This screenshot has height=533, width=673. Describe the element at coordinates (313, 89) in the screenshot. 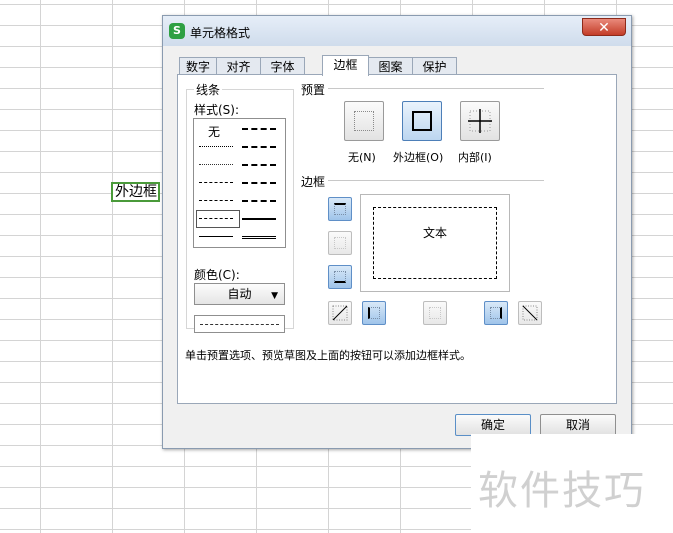

I see `preset-group-title: 预置` at that location.